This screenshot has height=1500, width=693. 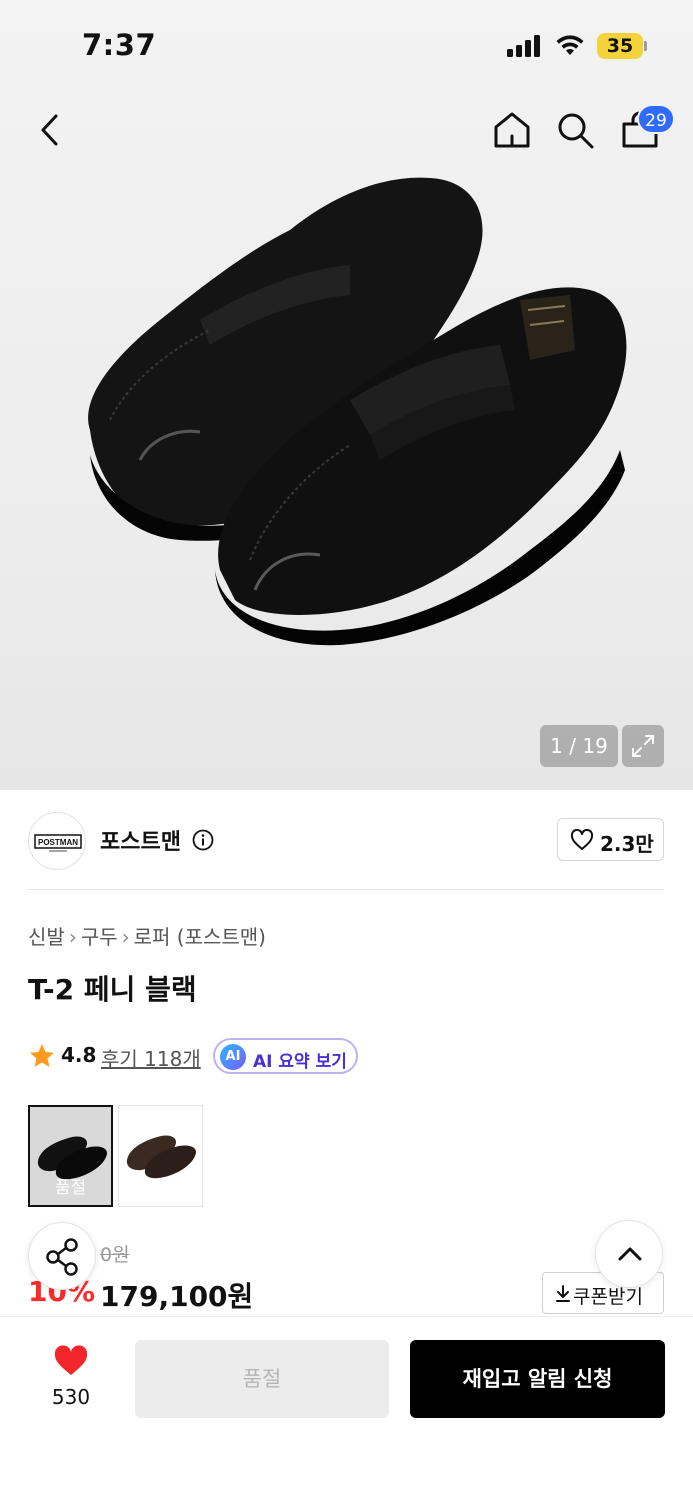 What do you see at coordinates (570, 45) in the screenshot?
I see `wifi-icon` at bounding box center [570, 45].